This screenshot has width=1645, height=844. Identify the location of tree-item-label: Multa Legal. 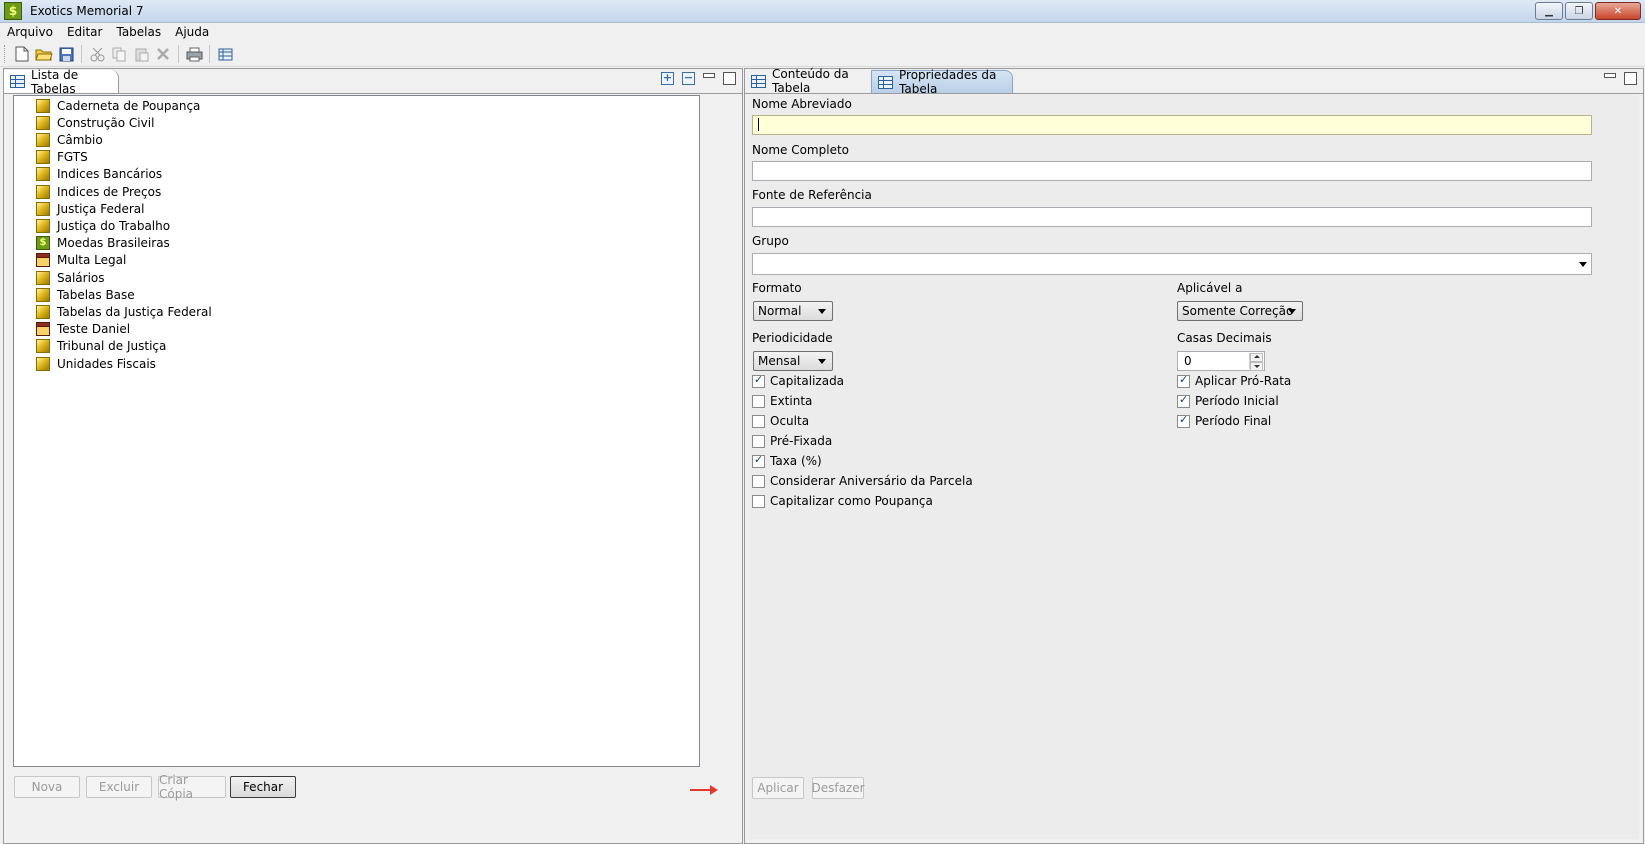
(92, 260).